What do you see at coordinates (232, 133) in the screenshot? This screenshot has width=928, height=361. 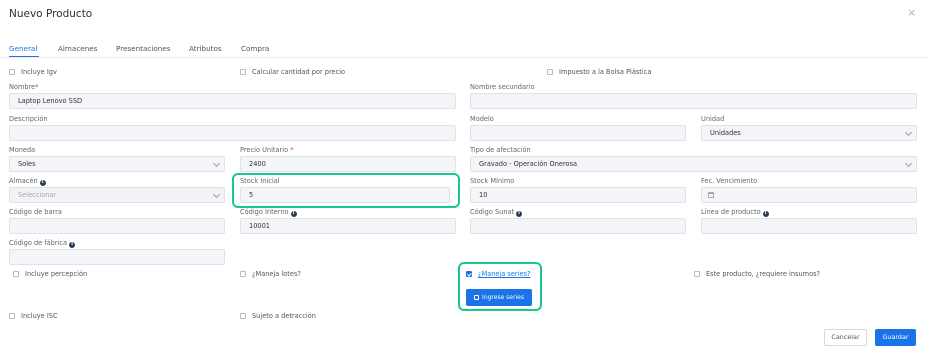 I see `descripcion-input` at bounding box center [232, 133].